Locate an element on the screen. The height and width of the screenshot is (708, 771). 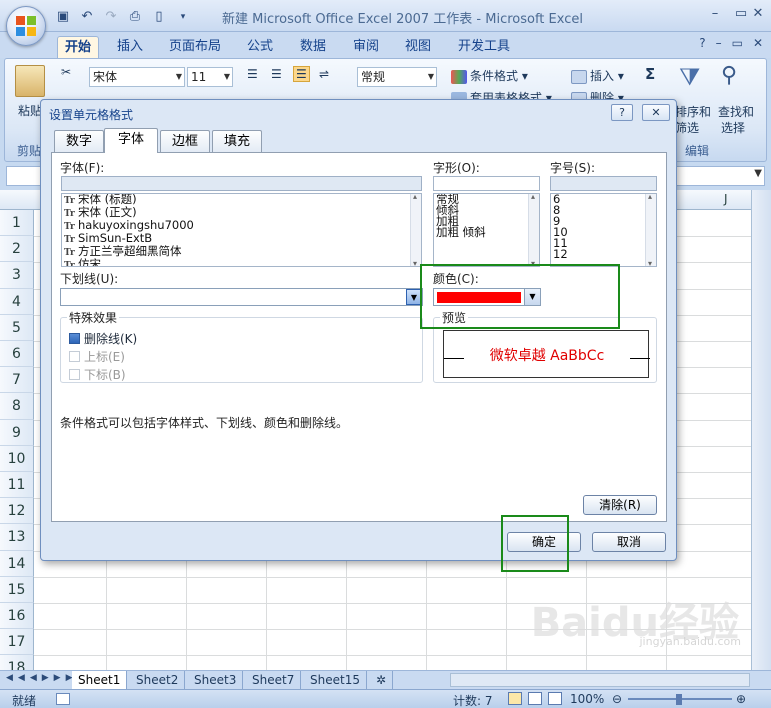
insert-cells-button: 插入 ▾ is located at coordinates (597, 75).